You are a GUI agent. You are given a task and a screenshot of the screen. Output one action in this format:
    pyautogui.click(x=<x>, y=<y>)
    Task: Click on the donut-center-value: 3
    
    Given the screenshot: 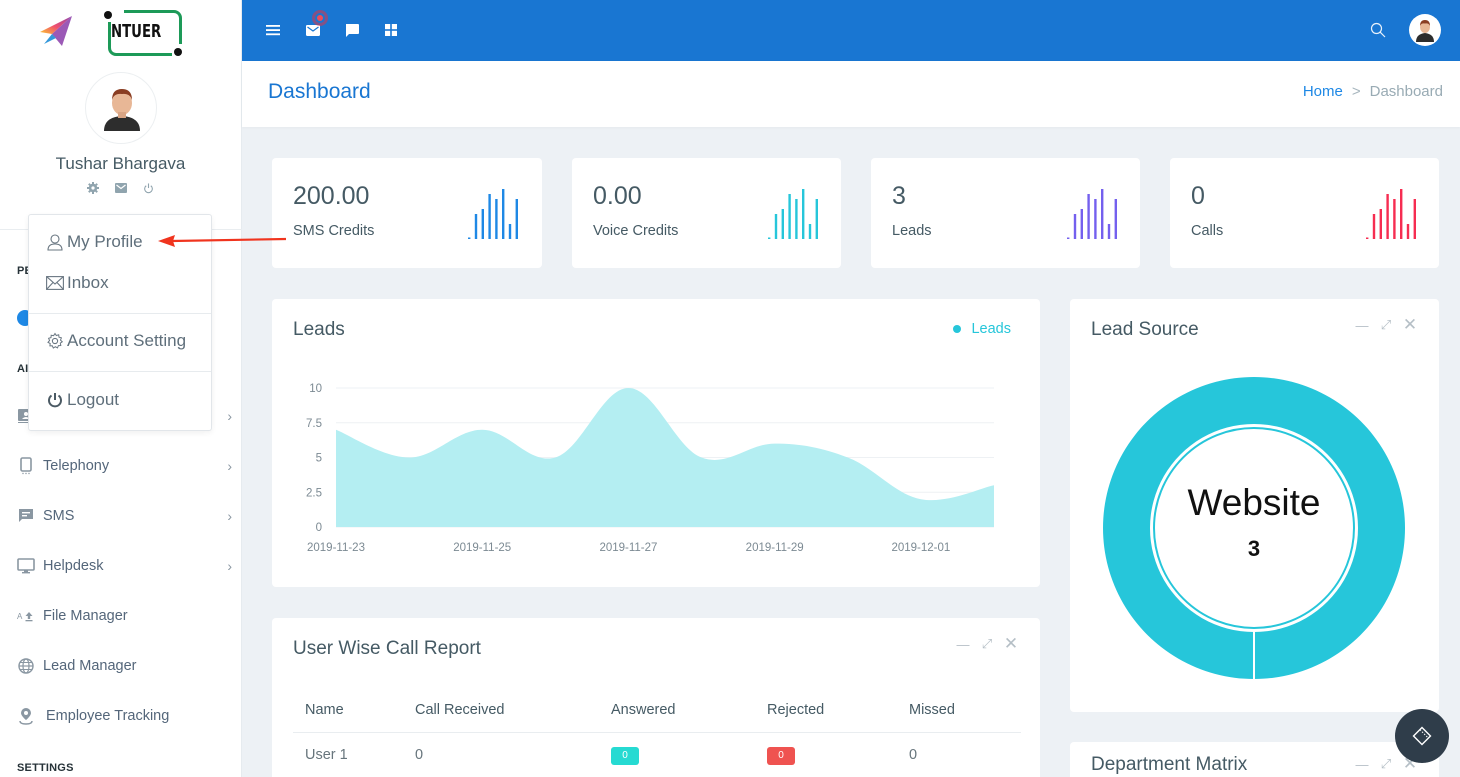 What is the action you would take?
    pyautogui.click(x=1254, y=548)
    